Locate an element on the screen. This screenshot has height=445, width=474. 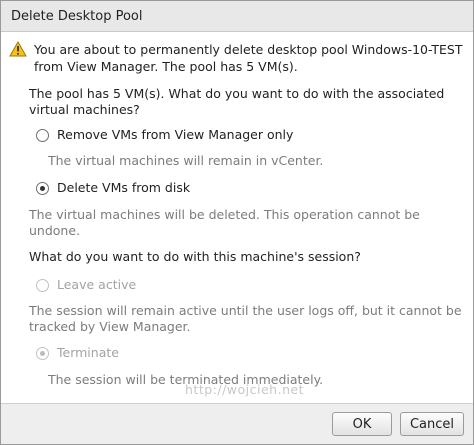
terminate-radio is located at coordinates (42, 353).